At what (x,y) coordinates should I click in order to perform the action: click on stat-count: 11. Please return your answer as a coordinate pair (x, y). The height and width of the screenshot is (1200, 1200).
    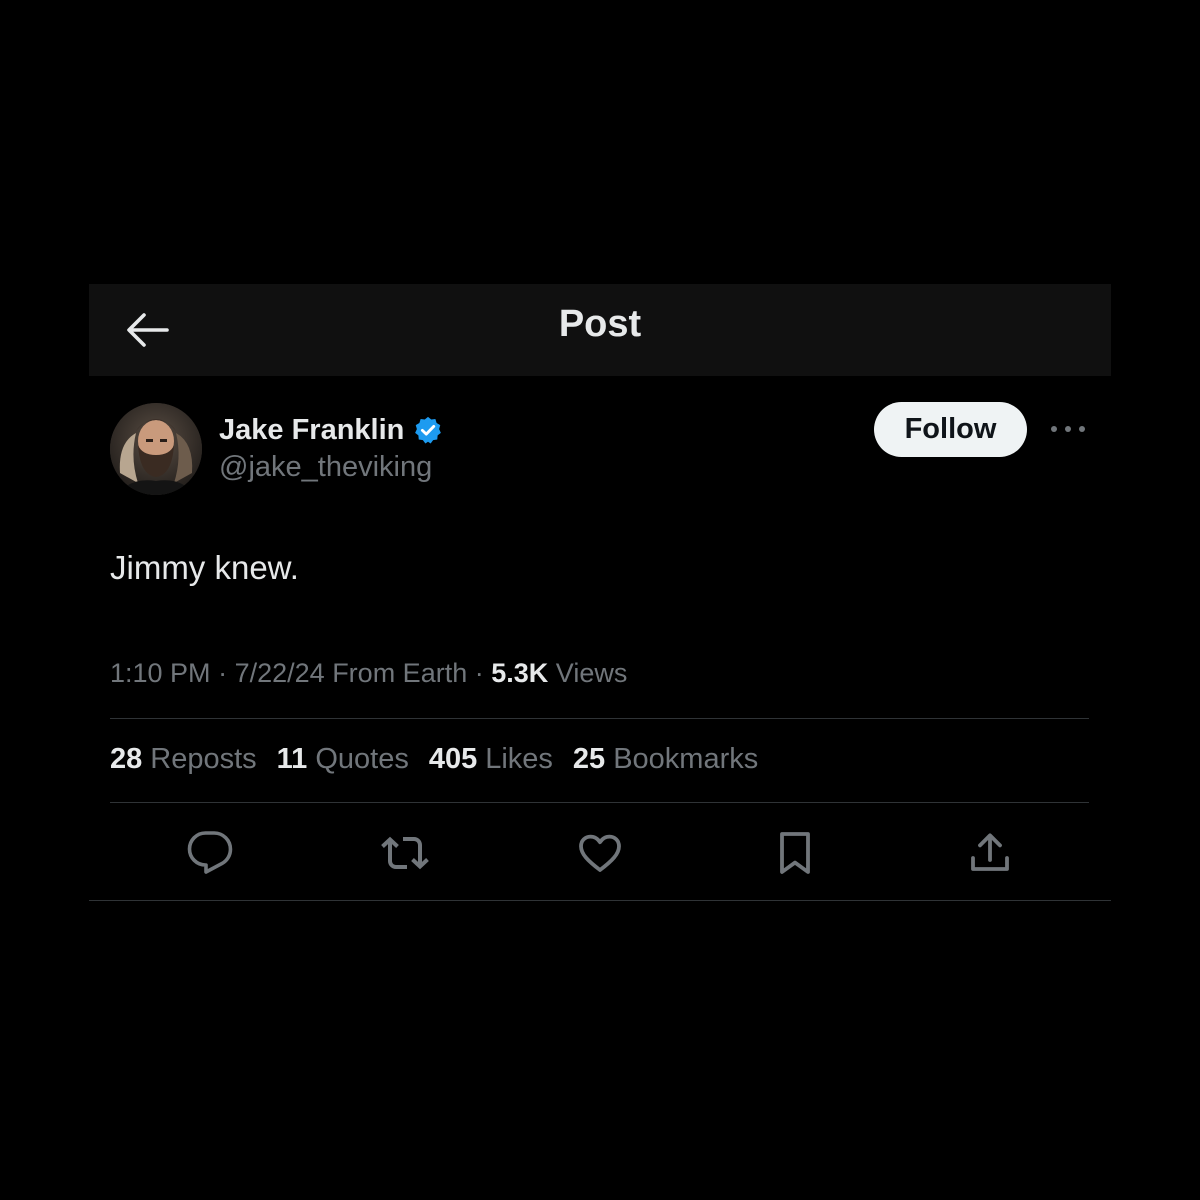
    Looking at the image, I should click on (292, 759).